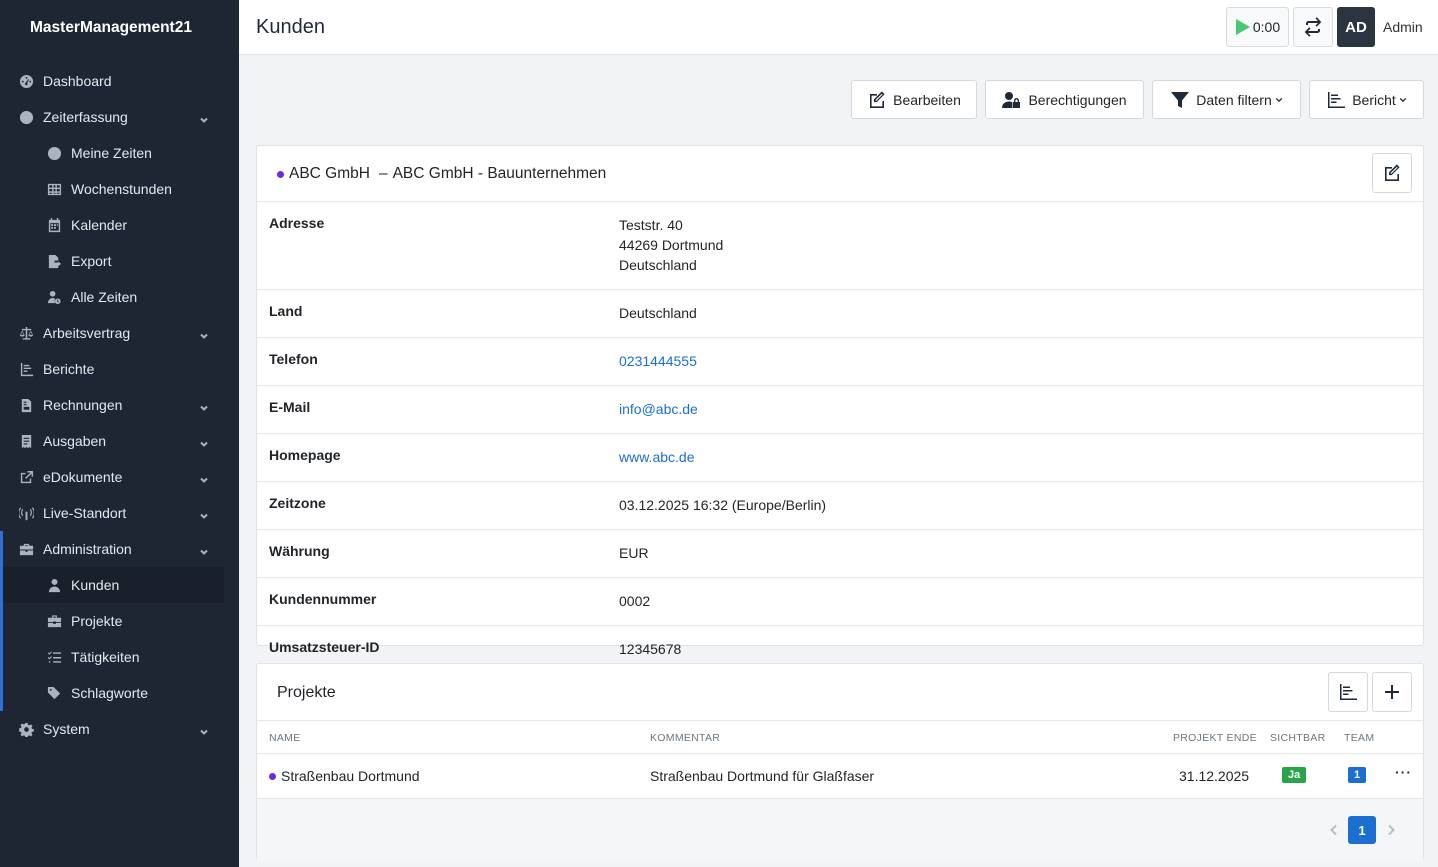  Describe the element at coordinates (290, 407) in the screenshot. I see `detail-label: E-Mail` at that location.